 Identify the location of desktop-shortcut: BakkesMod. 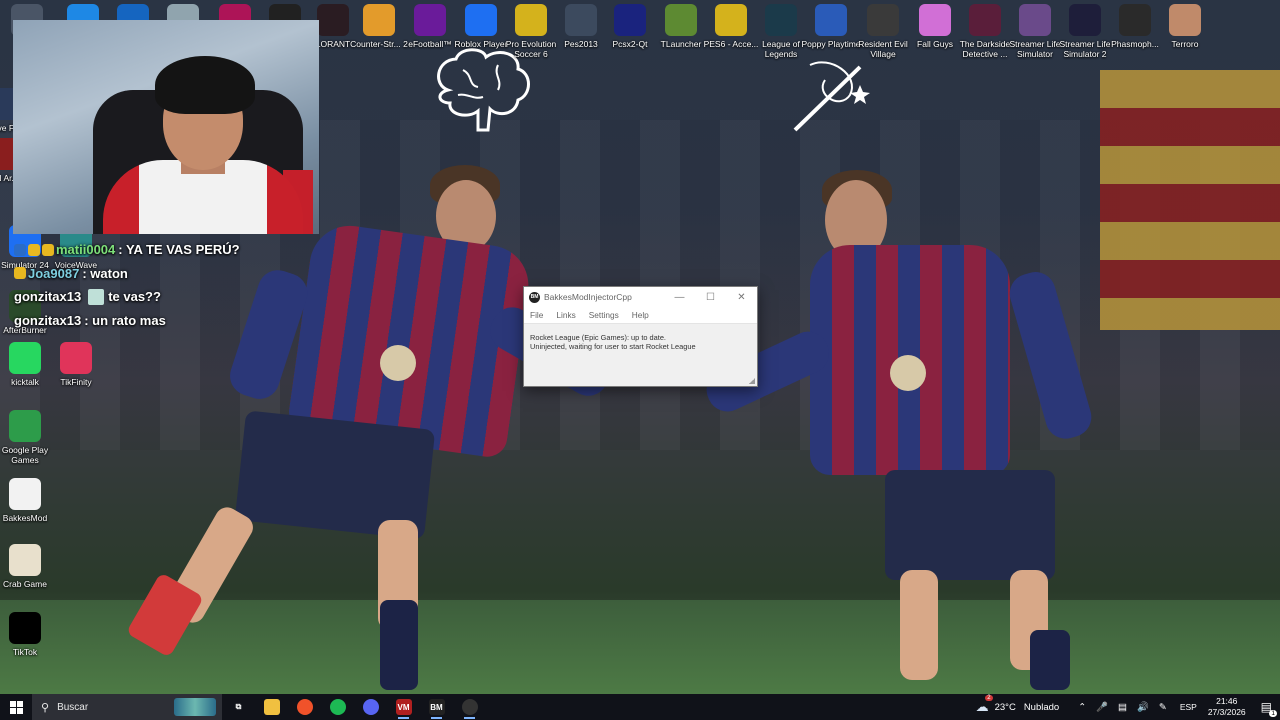
(28, 500).